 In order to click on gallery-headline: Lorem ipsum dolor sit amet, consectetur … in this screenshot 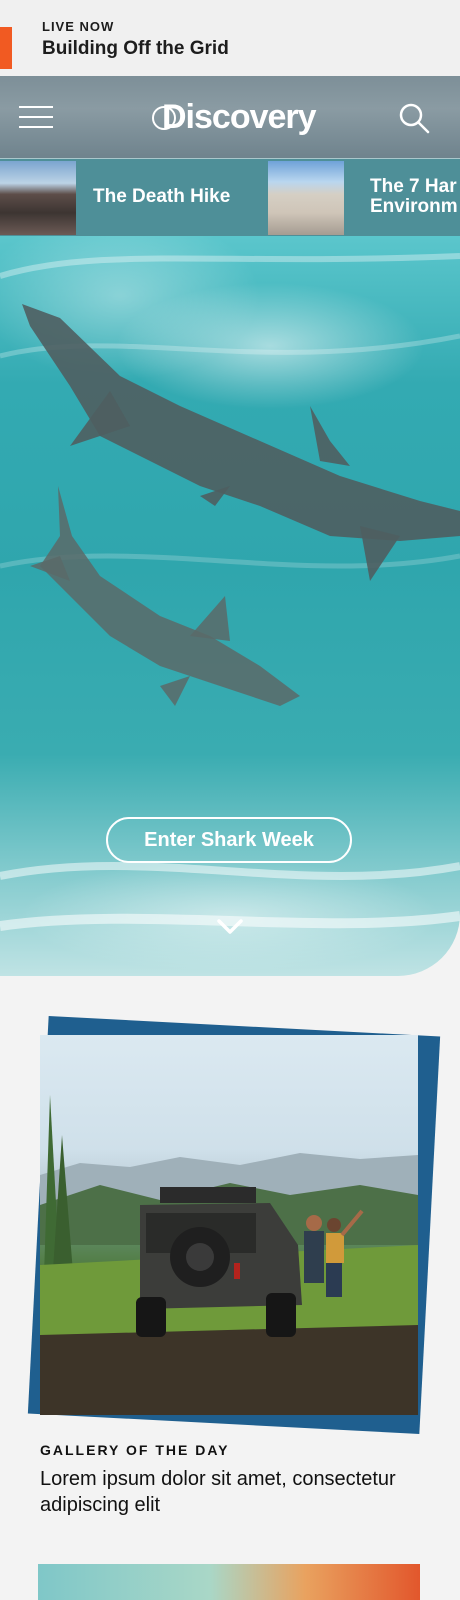, I will do `click(230, 1492)`.